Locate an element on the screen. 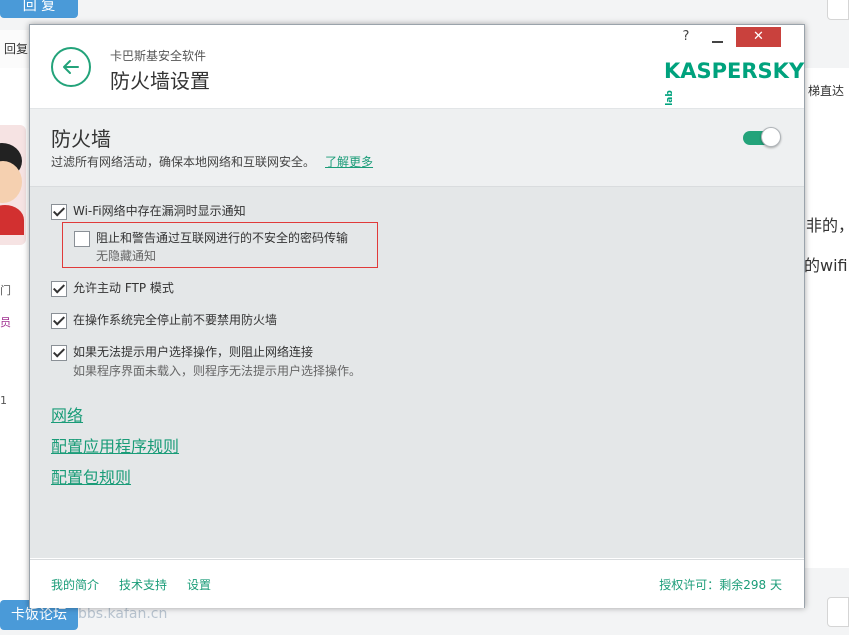 Image resolution: width=849 pixels, height=635 pixels. option-keep-firewall: 在操作系统完全停止前不要禁用防火墙 is located at coordinates (164, 320).